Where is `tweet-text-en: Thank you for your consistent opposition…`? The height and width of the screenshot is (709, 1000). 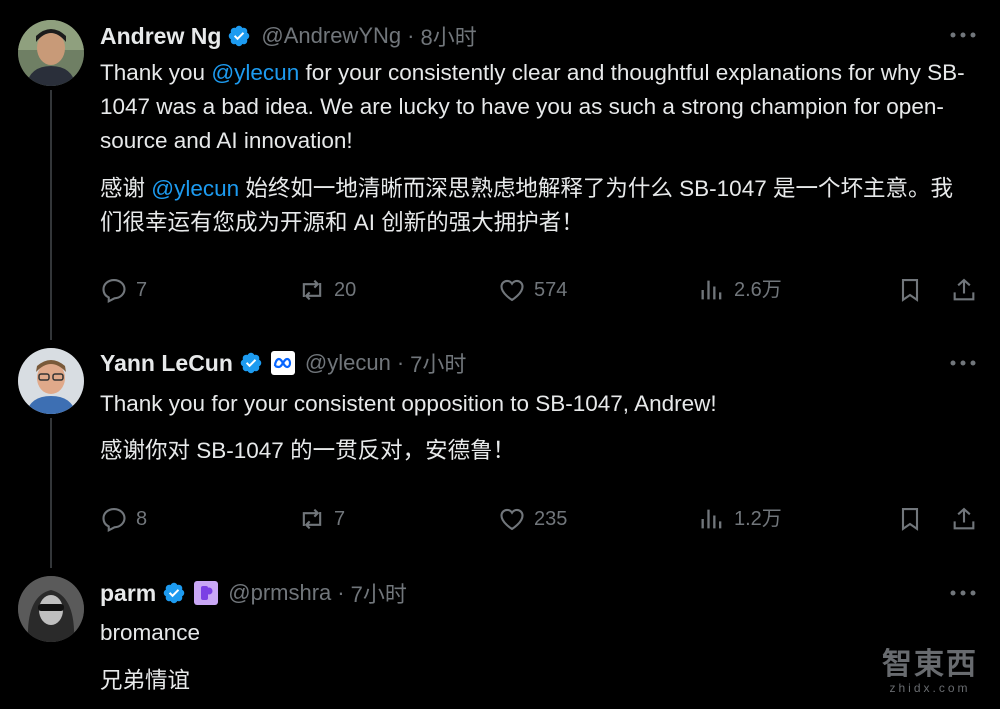 tweet-text-en: Thank you for your consistent opposition… is located at coordinates (408, 403).